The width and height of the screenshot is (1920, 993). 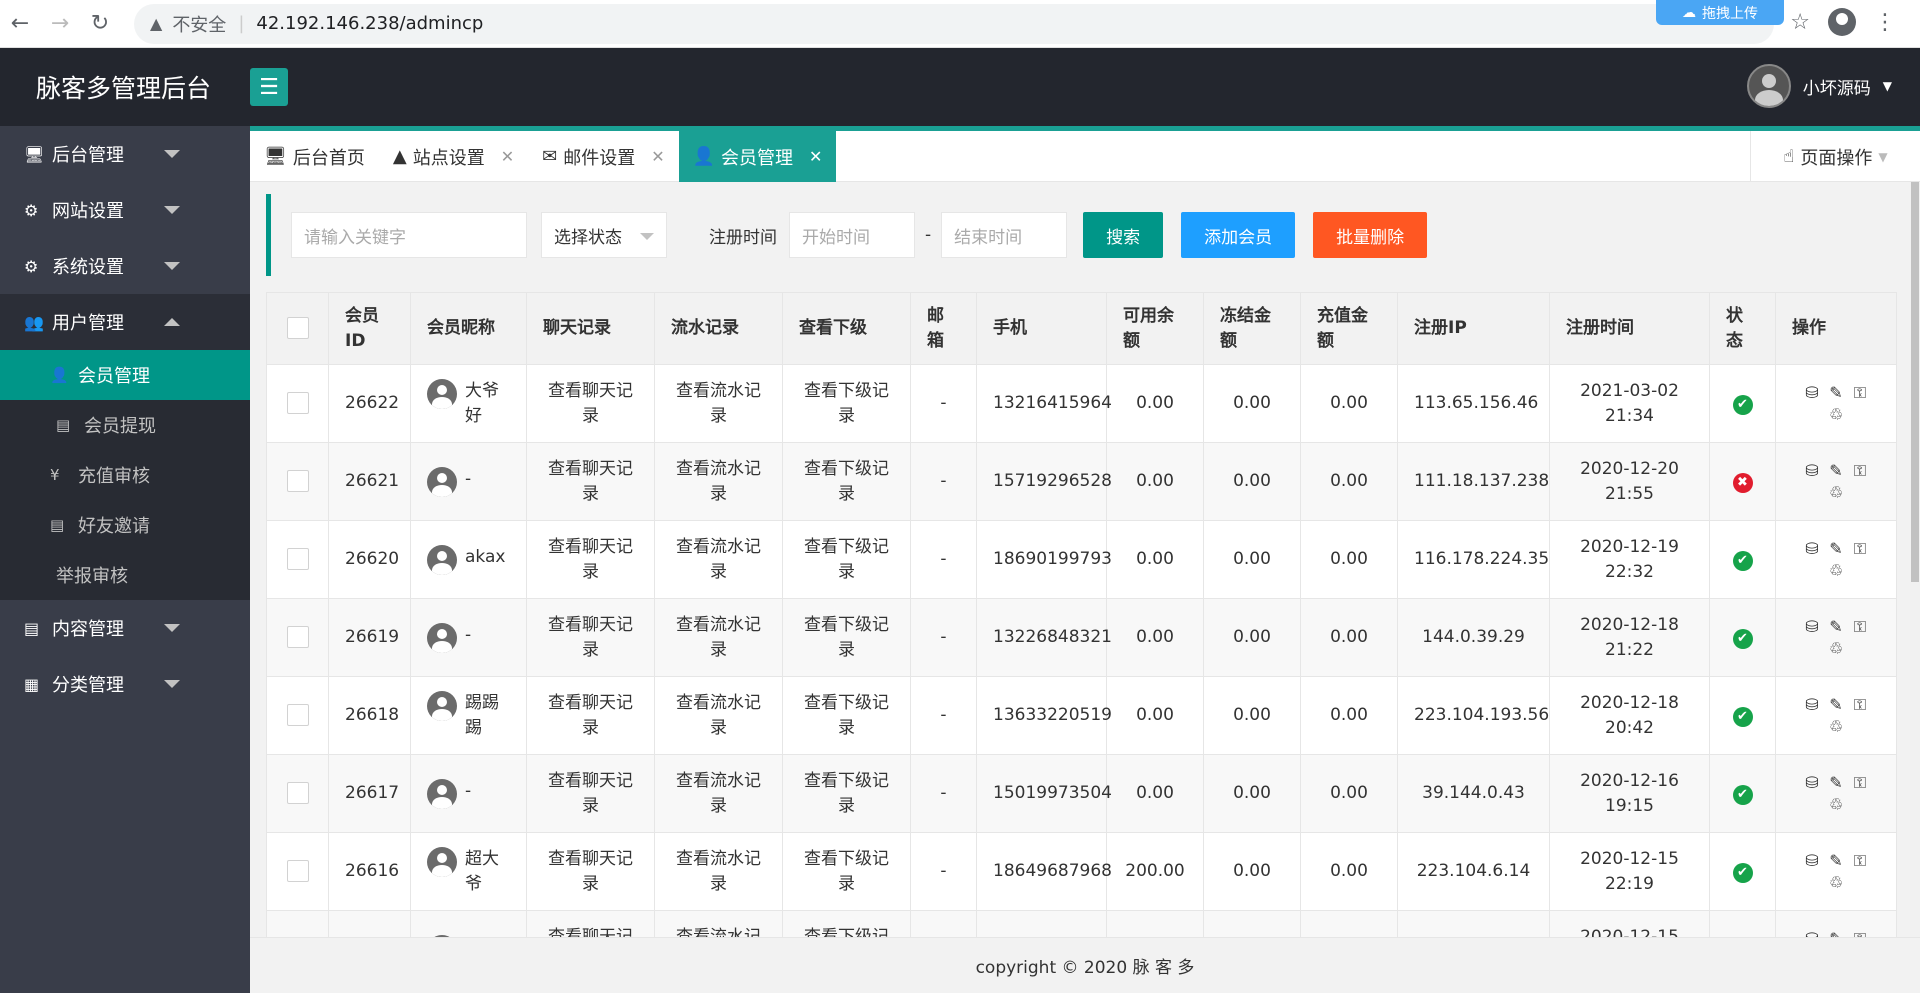 I want to click on sidebar-item-site-settings: ⚙ 网站设置, so click(x=125, y=210).